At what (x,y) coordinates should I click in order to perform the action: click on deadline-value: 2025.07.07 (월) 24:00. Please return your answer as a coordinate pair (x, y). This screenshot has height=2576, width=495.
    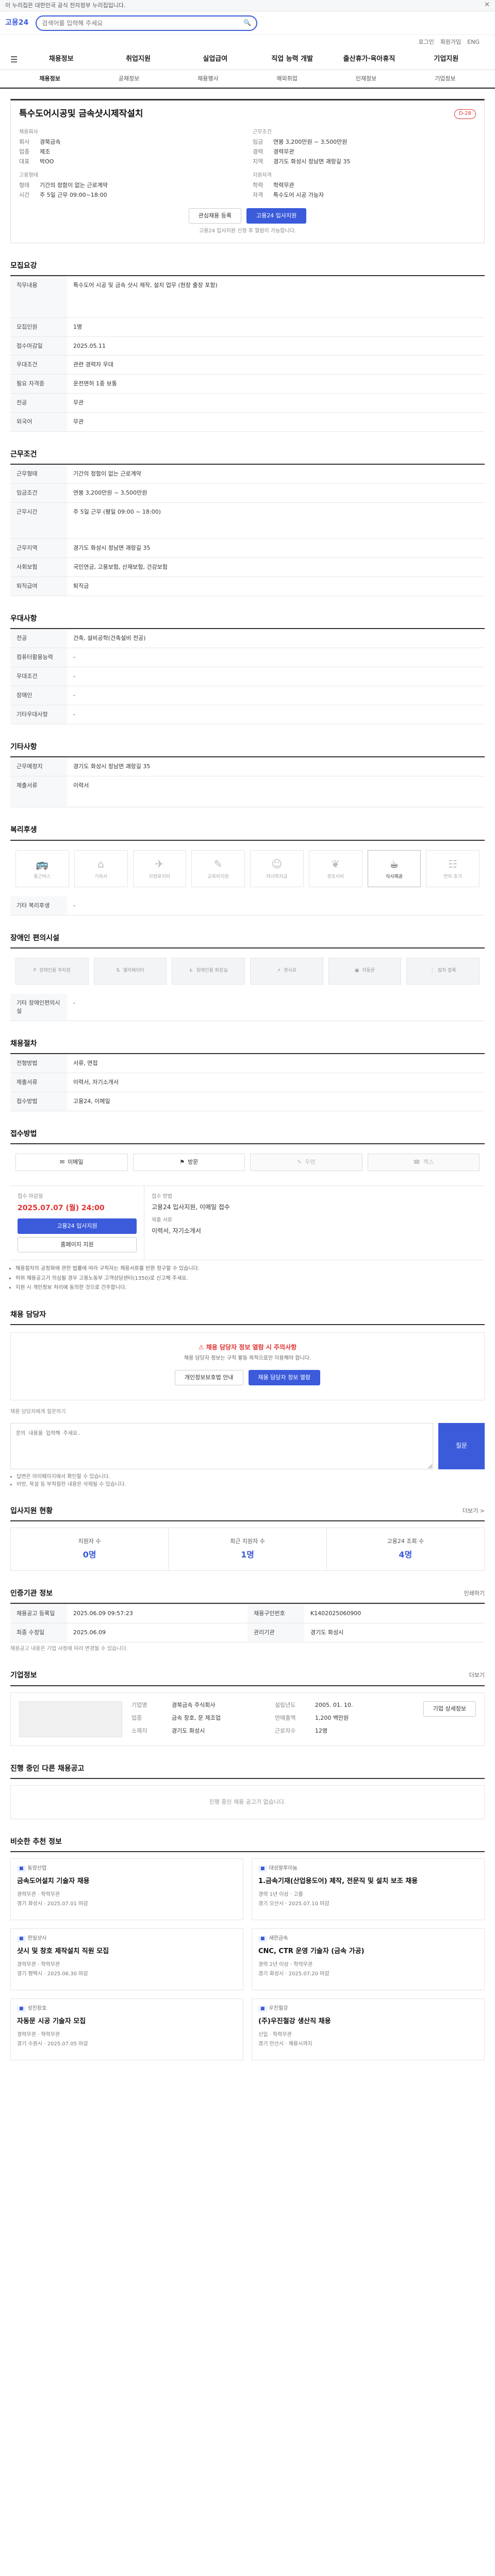
    Looking at the image, I should click on (62, 1208).